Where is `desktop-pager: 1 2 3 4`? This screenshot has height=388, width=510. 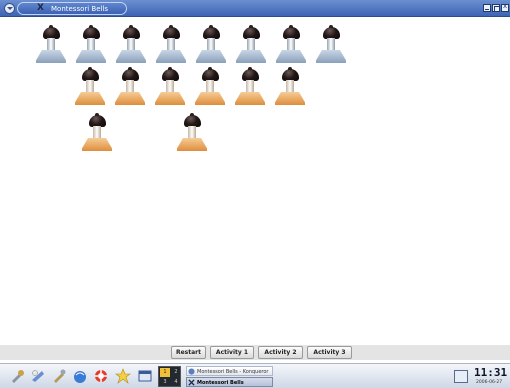 desktop-pager: 1 2 3 4 is located at coordinates (169, 376).